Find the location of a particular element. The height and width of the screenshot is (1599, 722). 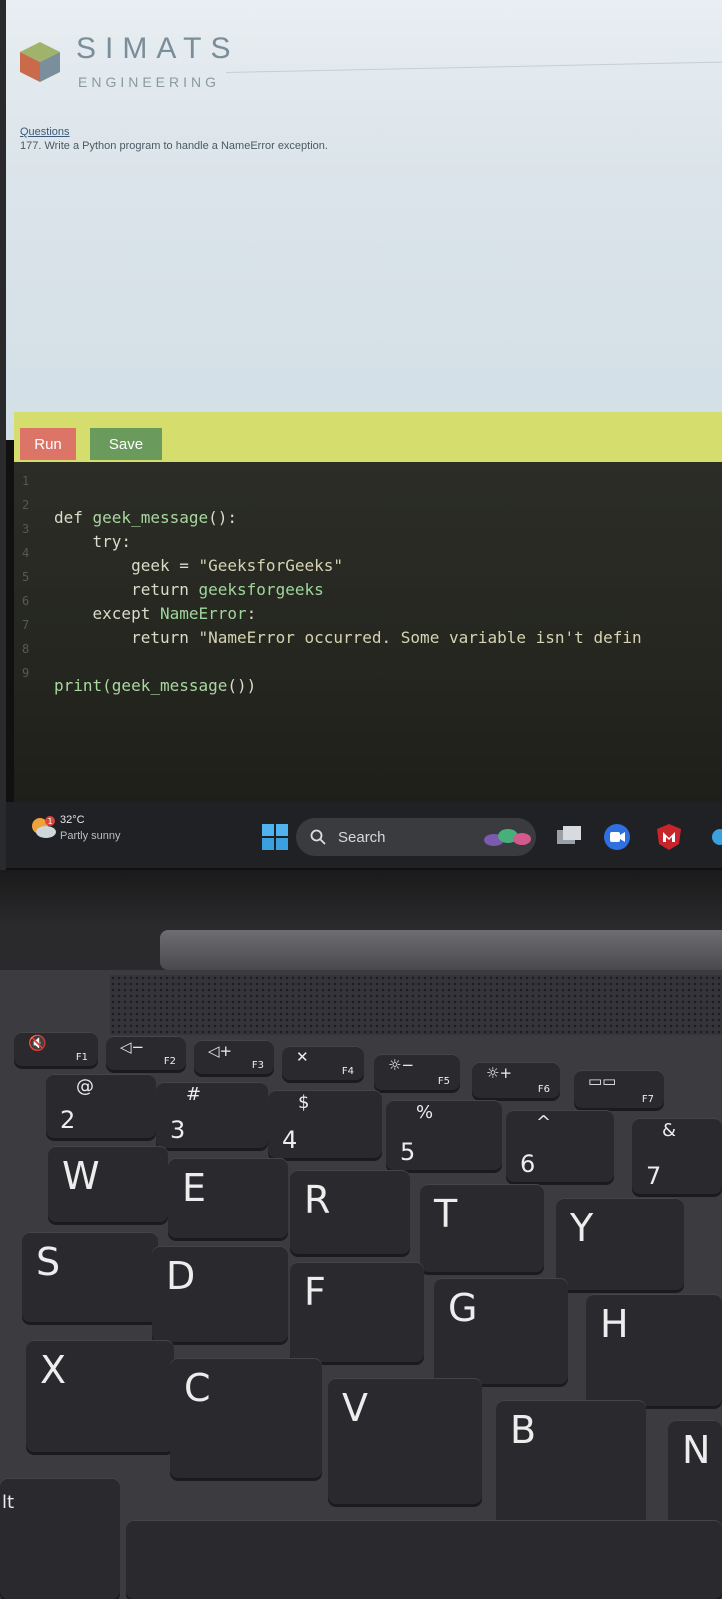

key-c: C is located at coordinates (246, 1418).